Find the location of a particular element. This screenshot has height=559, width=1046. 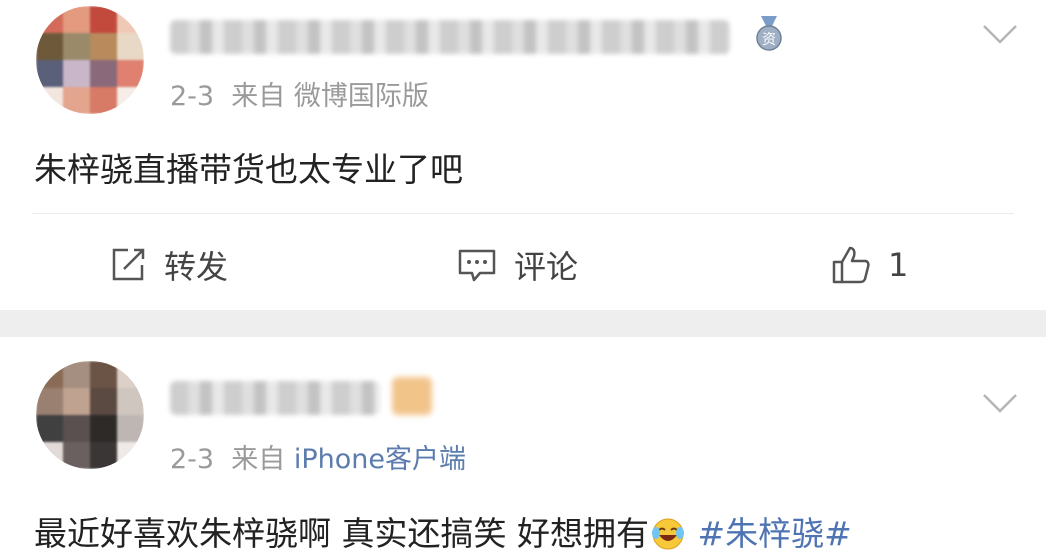

repost-icon is located at coordinates (128, 264).